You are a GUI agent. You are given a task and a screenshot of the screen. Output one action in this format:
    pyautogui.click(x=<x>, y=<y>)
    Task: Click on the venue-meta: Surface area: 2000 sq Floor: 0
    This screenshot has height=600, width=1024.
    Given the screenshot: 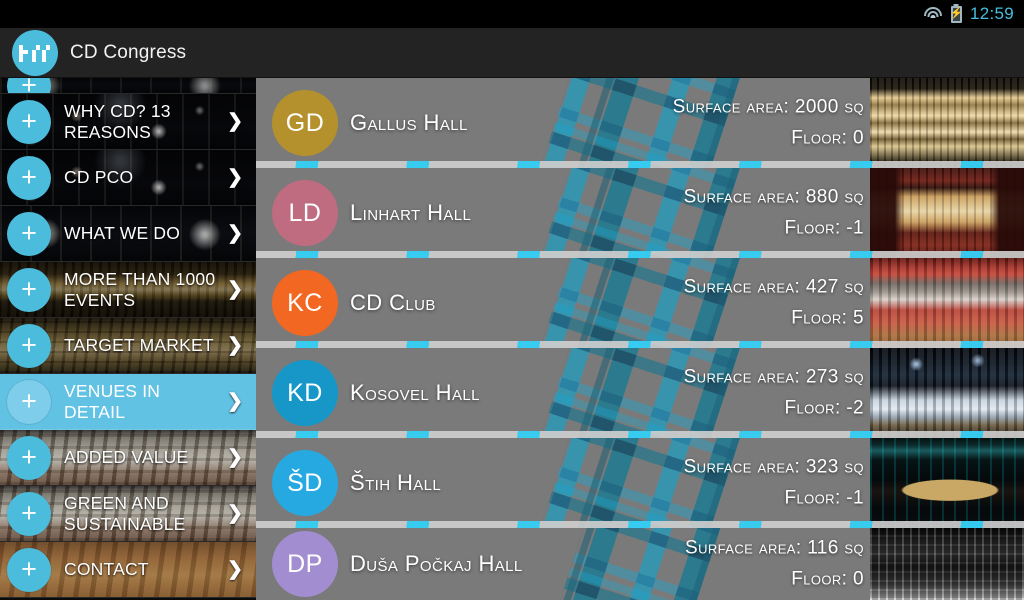 What is the action you would take?
    pyautogui.click(x=768, y=123)
    